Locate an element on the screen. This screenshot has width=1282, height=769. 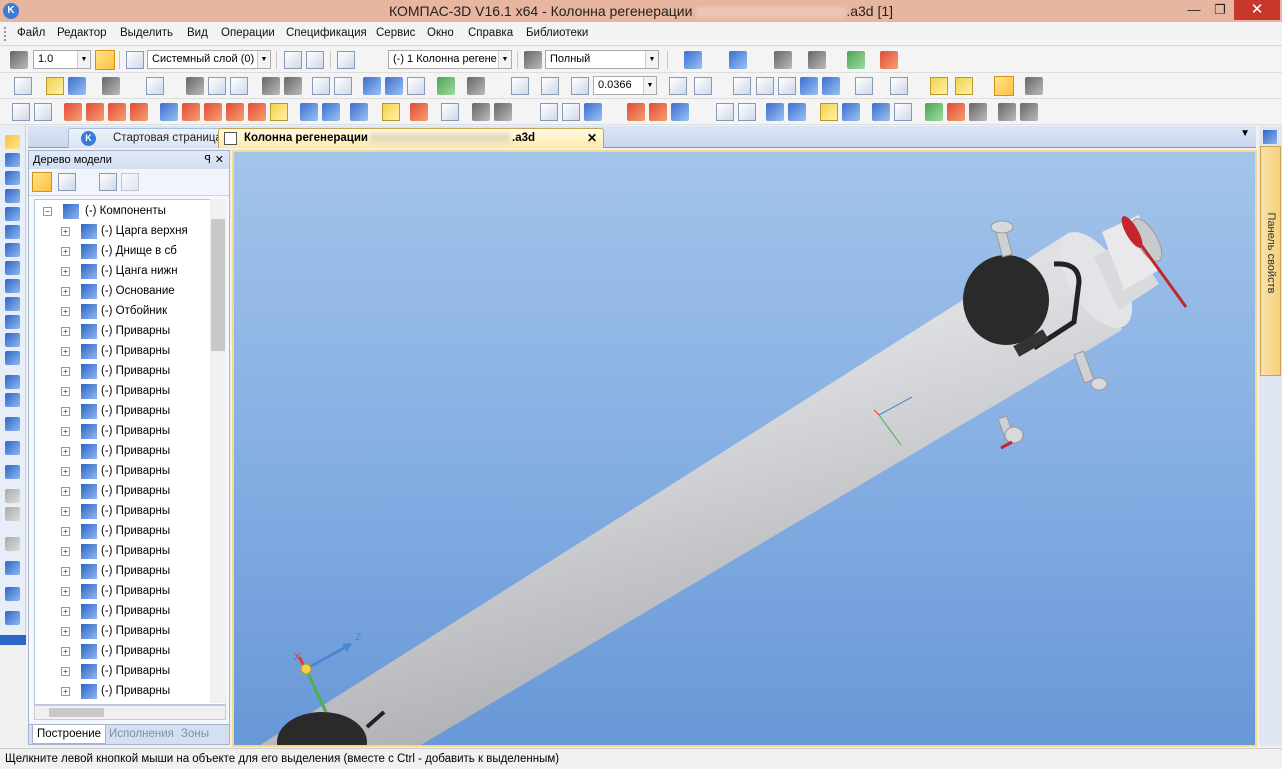
tab-build: Построение is located at coordinates (69, 734).